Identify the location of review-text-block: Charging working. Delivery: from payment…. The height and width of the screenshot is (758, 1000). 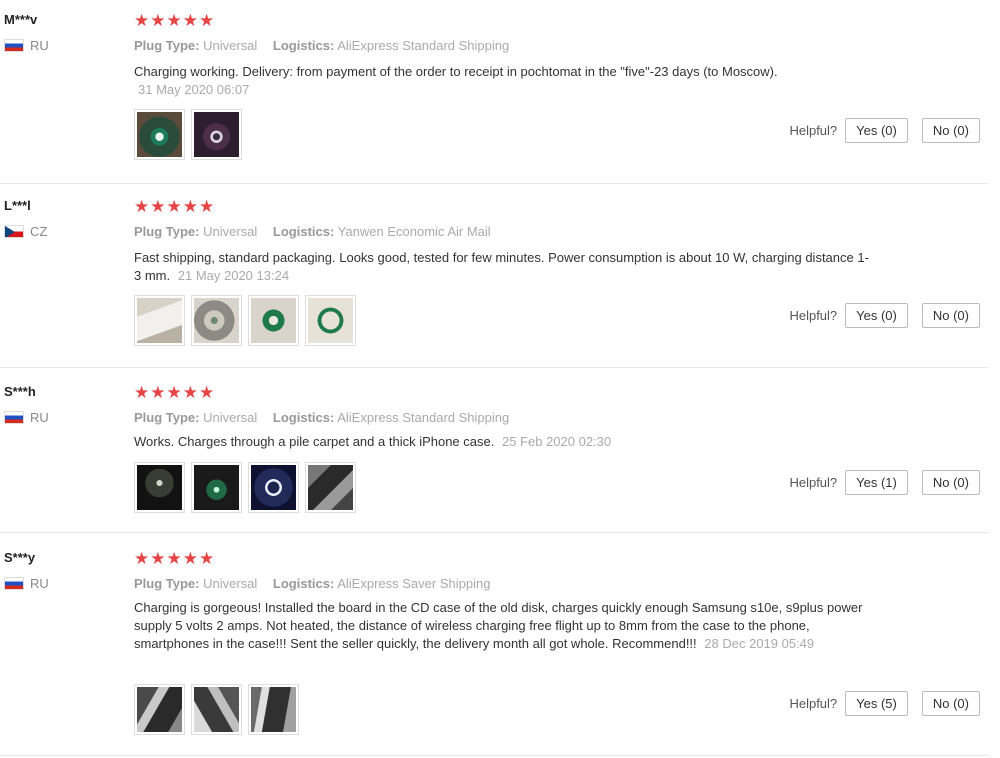
(504, 81).